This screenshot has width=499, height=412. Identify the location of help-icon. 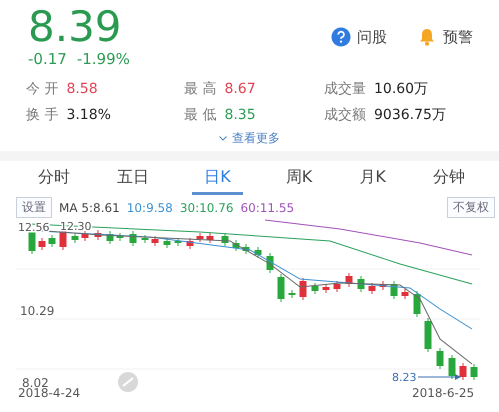
(341, 37).